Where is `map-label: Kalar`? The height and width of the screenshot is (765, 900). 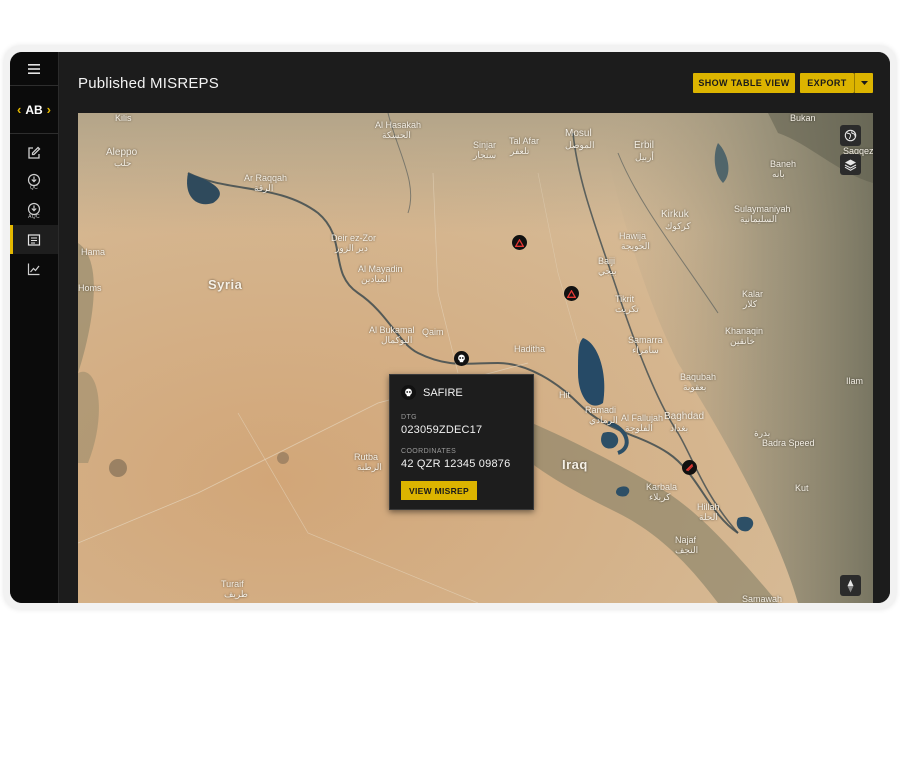 map-label: Kalar is located at coordinates (753, 294).